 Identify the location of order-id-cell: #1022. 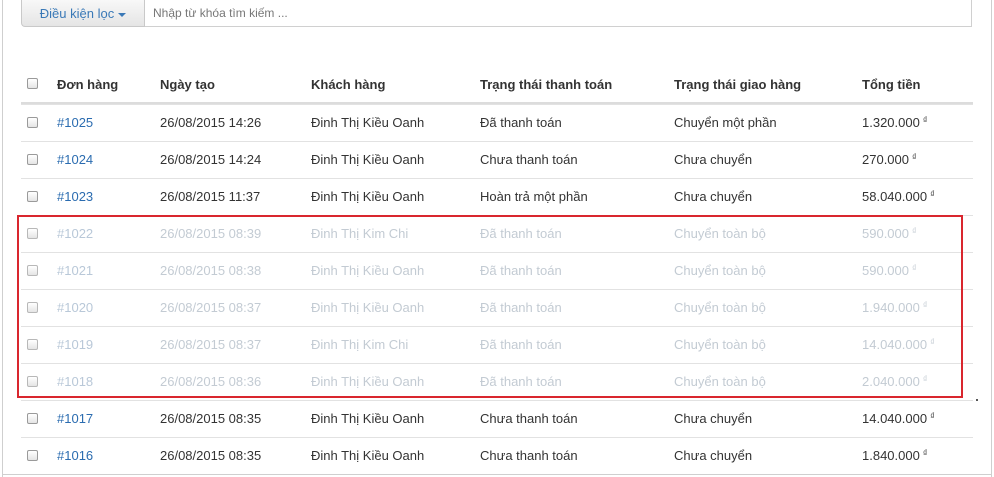
(75, 234).